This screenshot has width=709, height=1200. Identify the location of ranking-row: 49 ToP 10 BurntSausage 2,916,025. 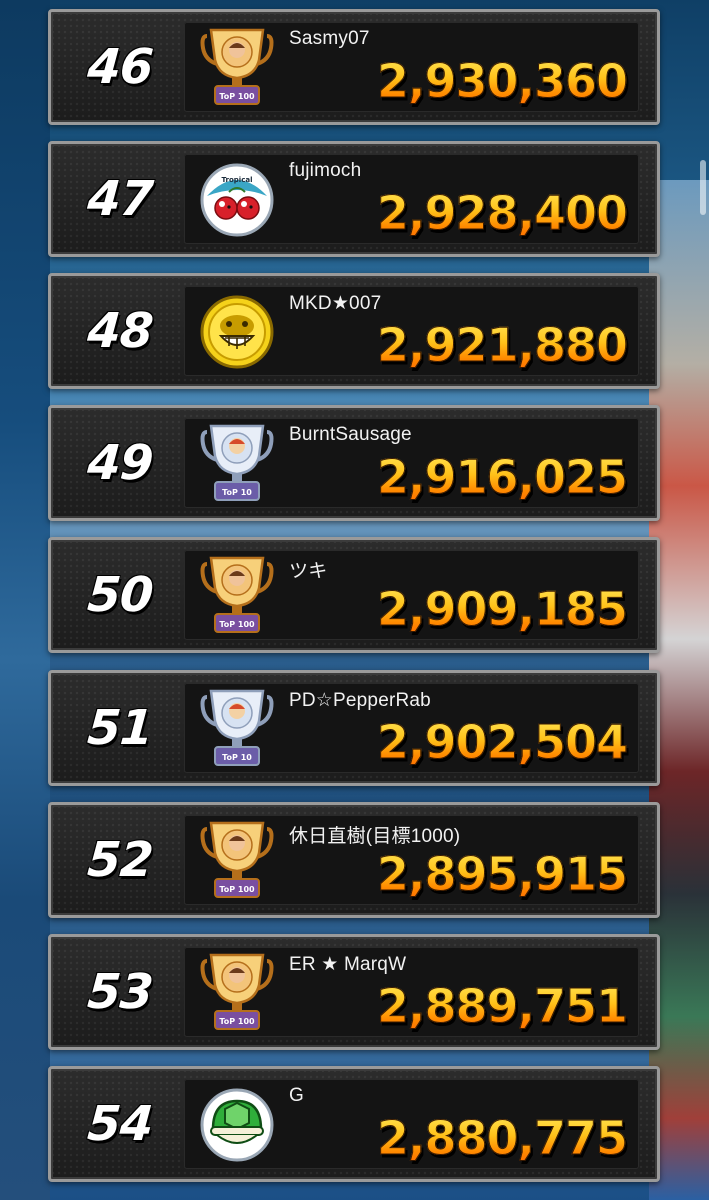
(354, 463).